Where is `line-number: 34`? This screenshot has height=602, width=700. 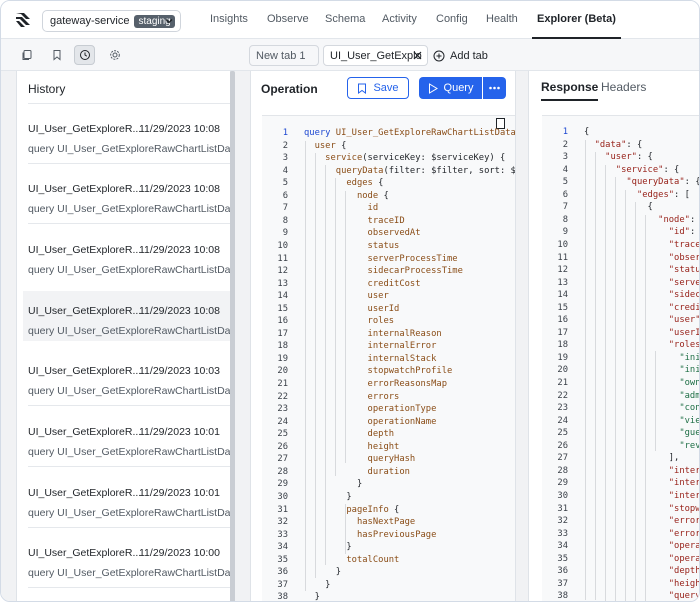
line-number: 34 is located at coordinates (562, 546).